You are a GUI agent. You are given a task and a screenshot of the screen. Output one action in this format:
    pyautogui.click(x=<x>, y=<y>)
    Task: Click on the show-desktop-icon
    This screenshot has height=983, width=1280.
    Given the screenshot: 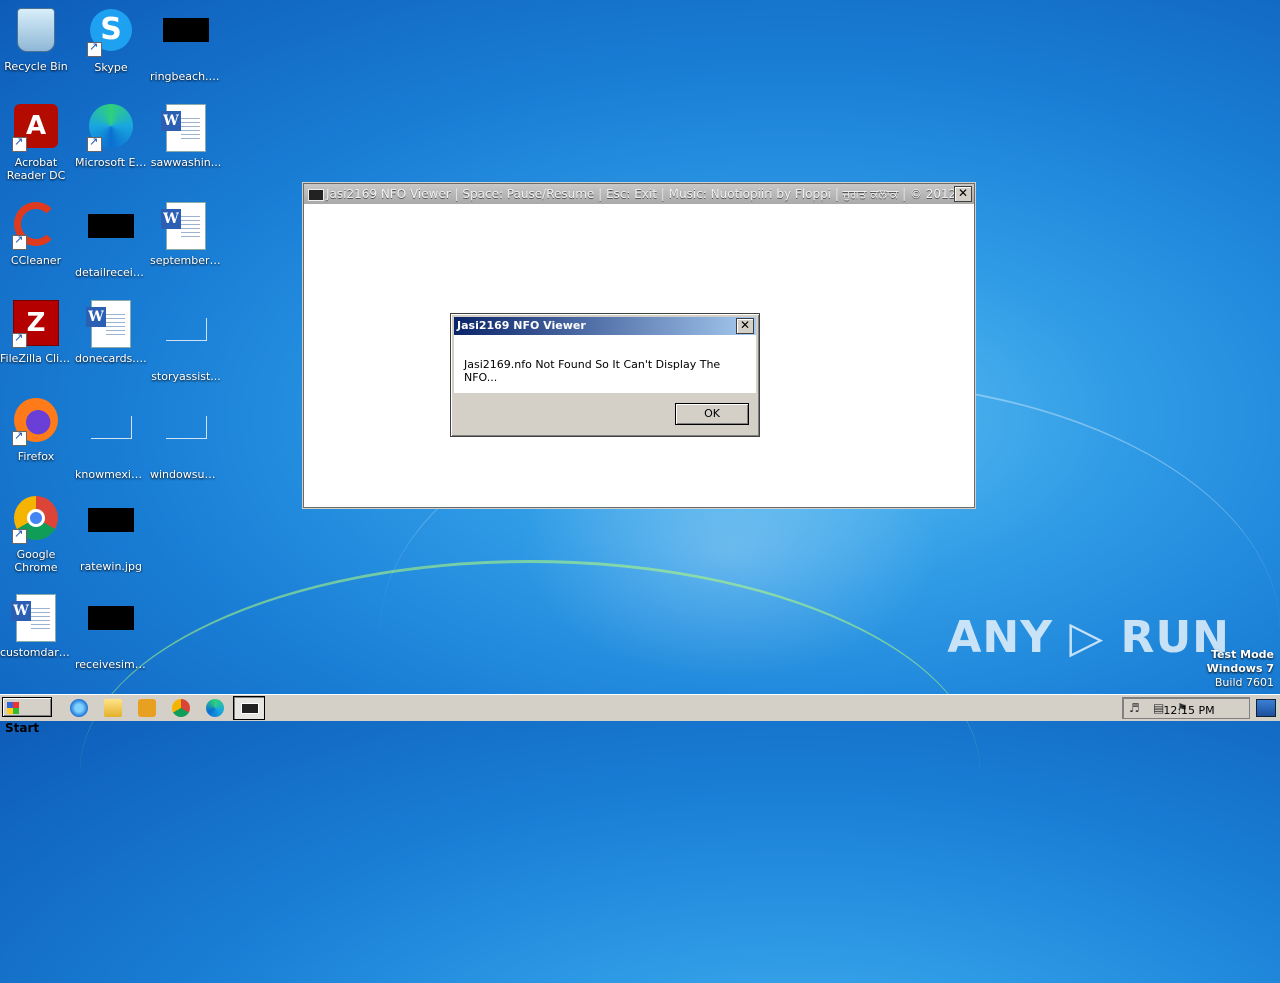 What is the action you would take?
    pyautogui.click(x=1266, y=708)
    